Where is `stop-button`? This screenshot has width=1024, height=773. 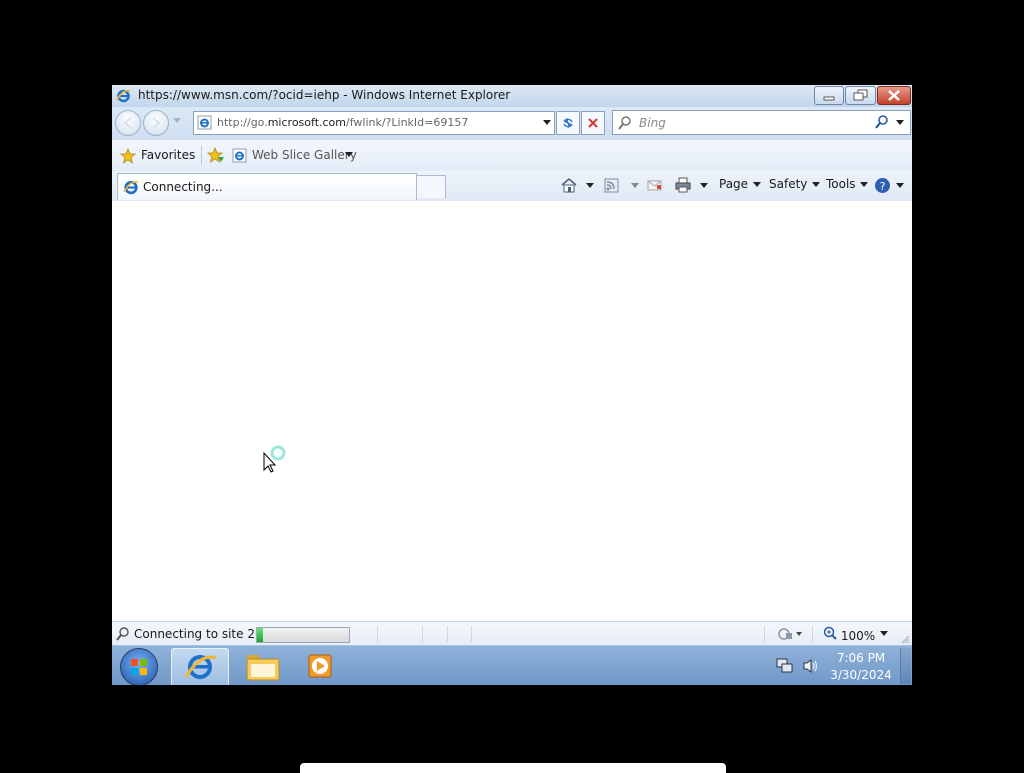 stop-button is located at coordinates (593, 123).